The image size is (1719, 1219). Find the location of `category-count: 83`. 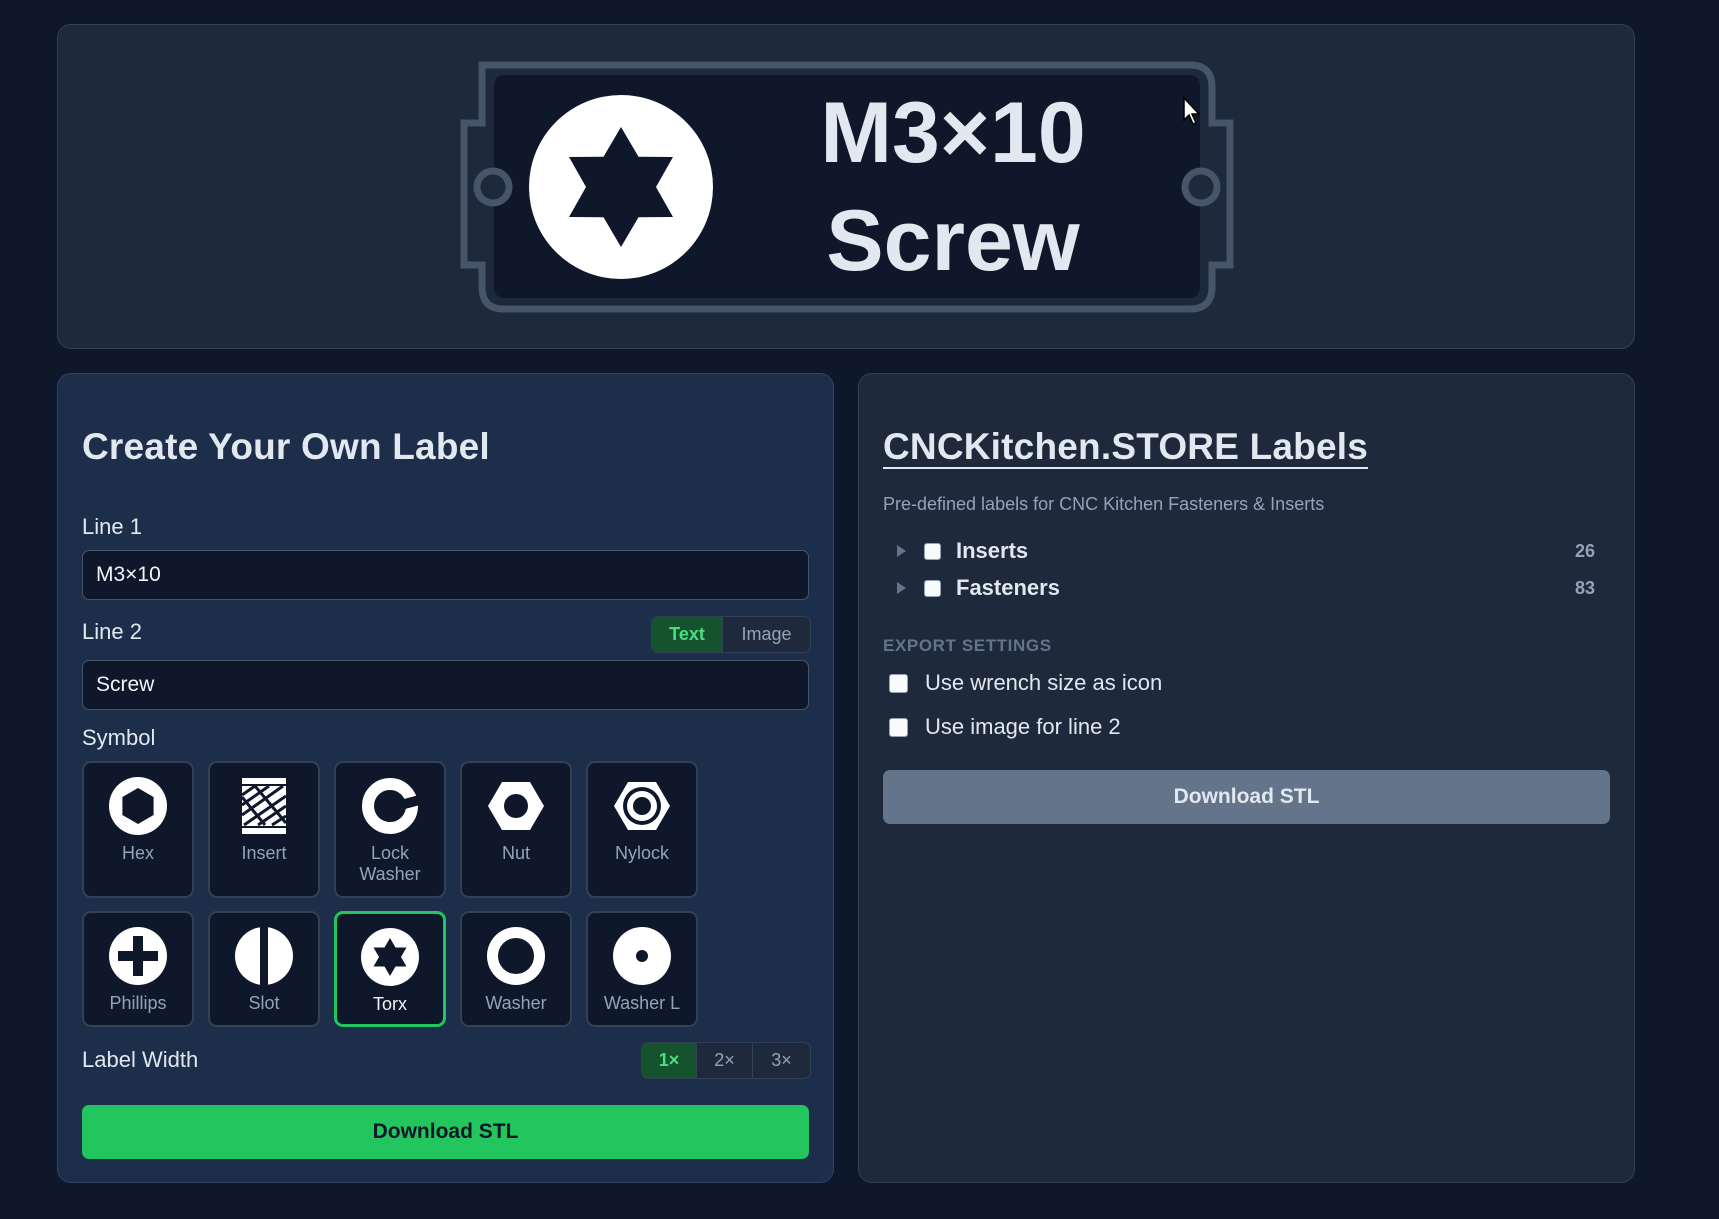

category-count: 83 is located at coordinates (1584, 587).